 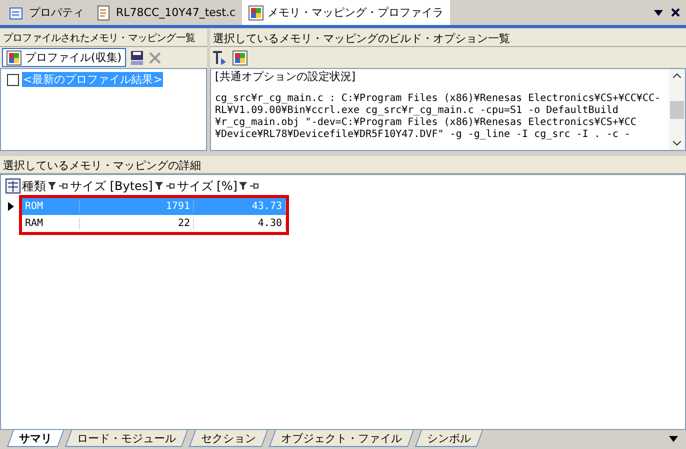 I want to click on document-tab: RL78CC_10Y47_test.c, so click(x=166, y=12).